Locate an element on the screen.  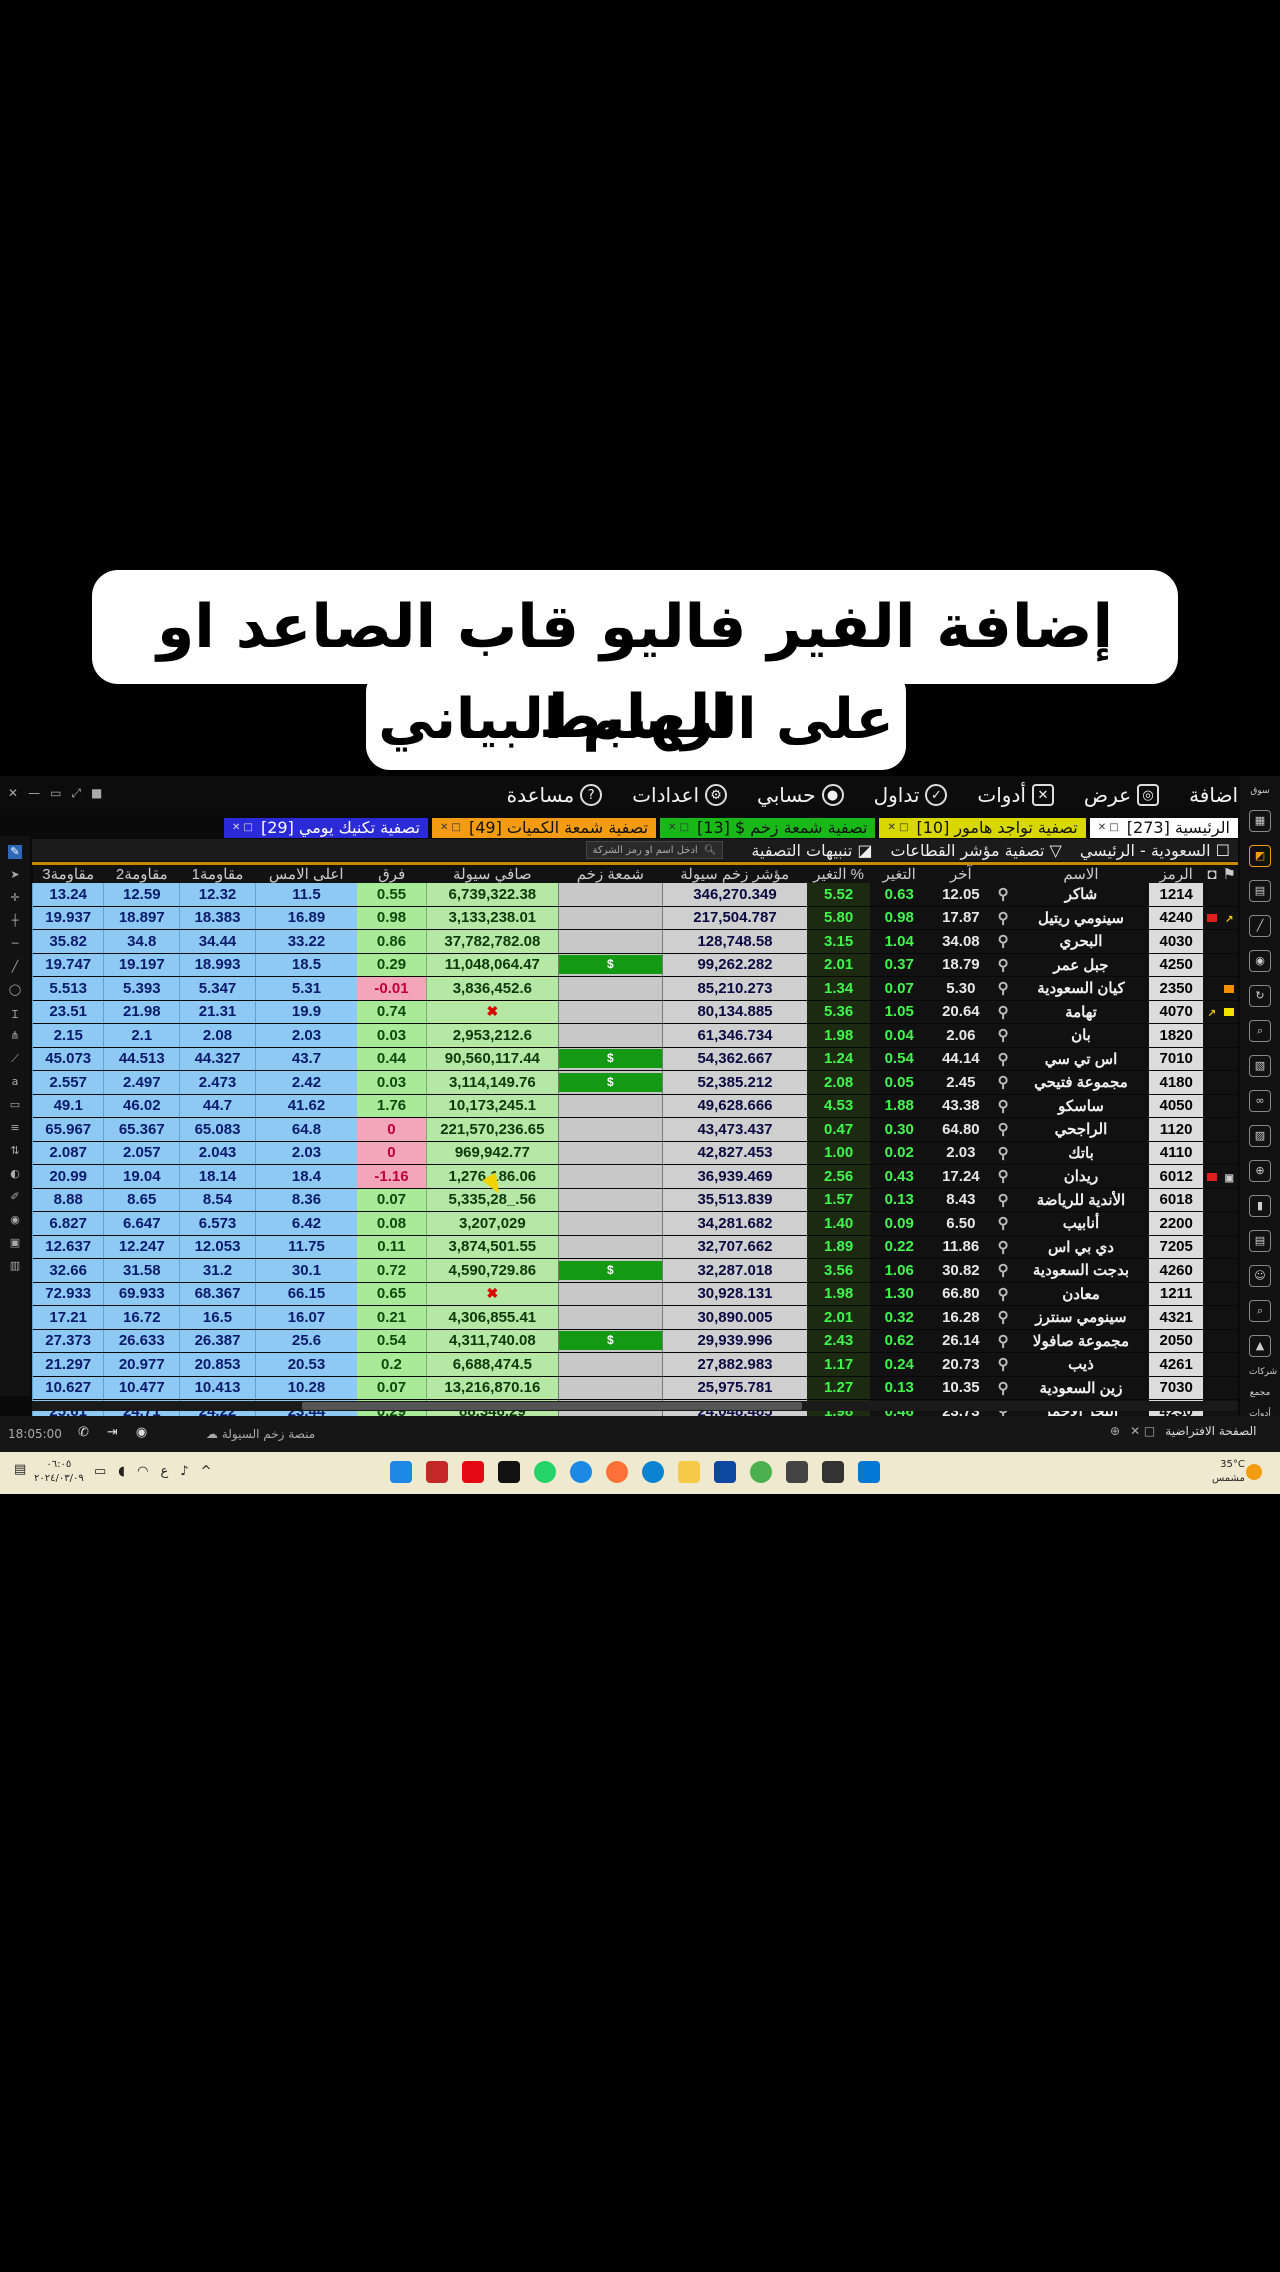
col-name: الاسم is located at coordinates (1081, 874).